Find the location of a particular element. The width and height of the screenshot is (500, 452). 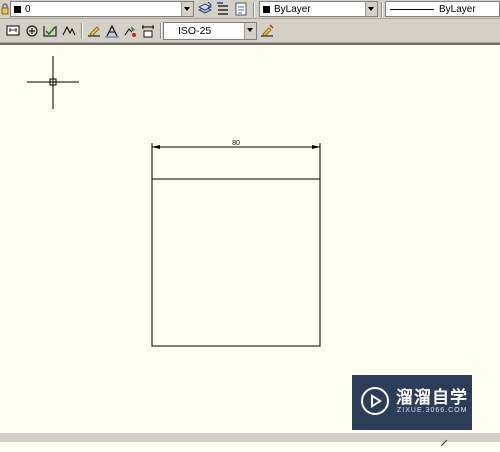

dimension-jogged-linear-icon is located at coordinates (69, 31).